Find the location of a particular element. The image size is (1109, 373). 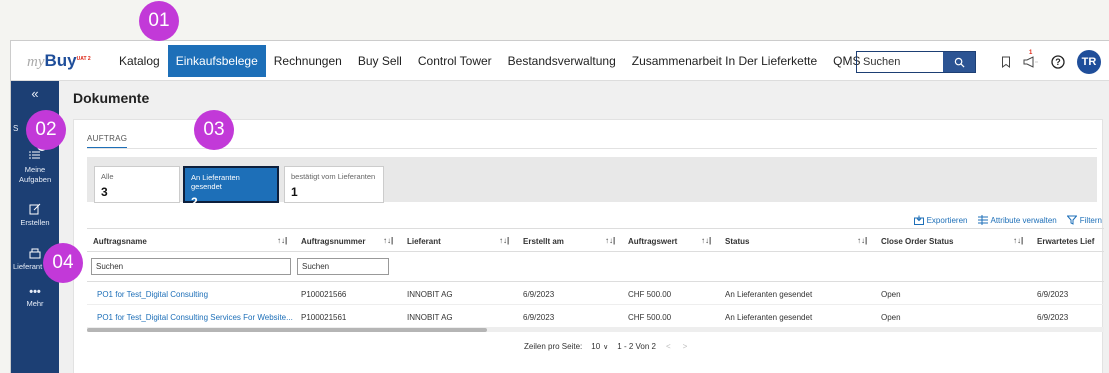

tab-auftrag: AUFTRAG is located at coordinates (107, 141).